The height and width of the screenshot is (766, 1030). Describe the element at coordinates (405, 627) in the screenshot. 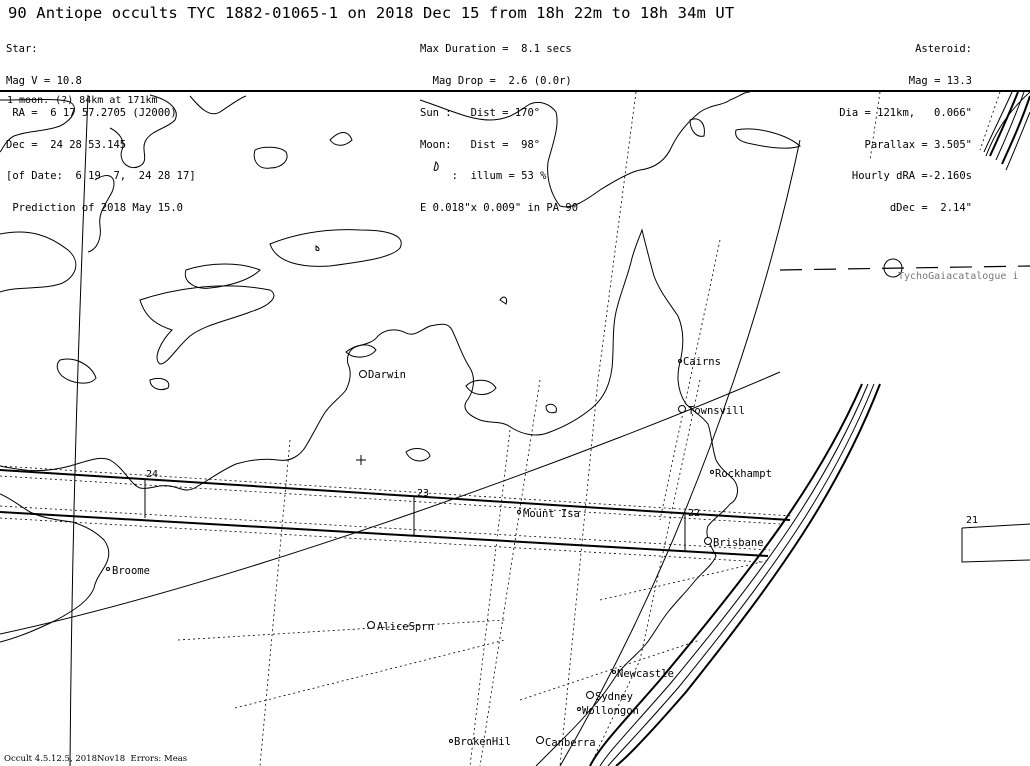

I see `city-label: AliceSprn` at that location.